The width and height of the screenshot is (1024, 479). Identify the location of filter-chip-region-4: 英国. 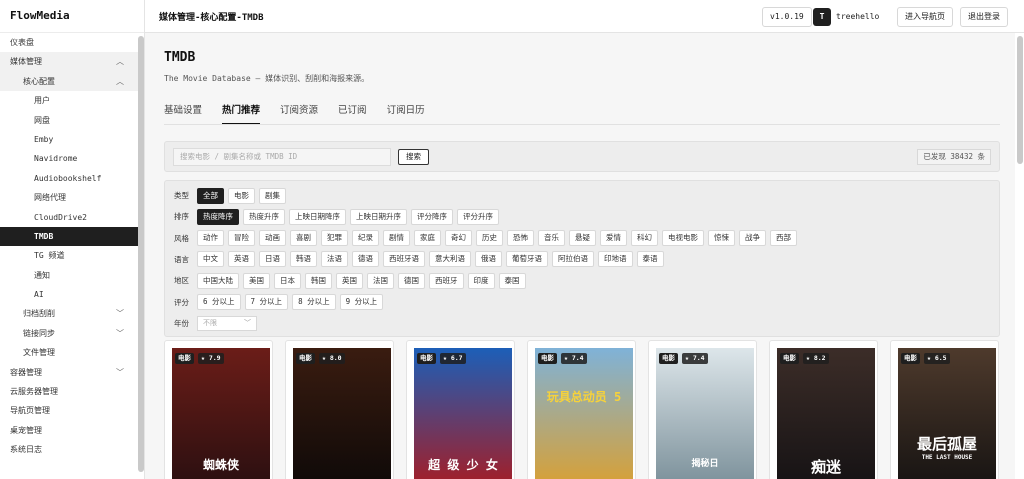
(349, 280).